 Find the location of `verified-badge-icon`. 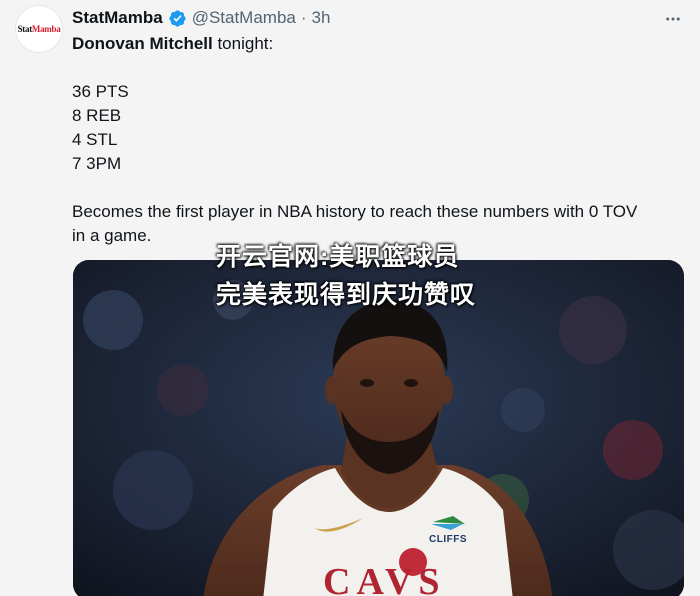

verified-badge-icon is located at coordinates (177, 18).